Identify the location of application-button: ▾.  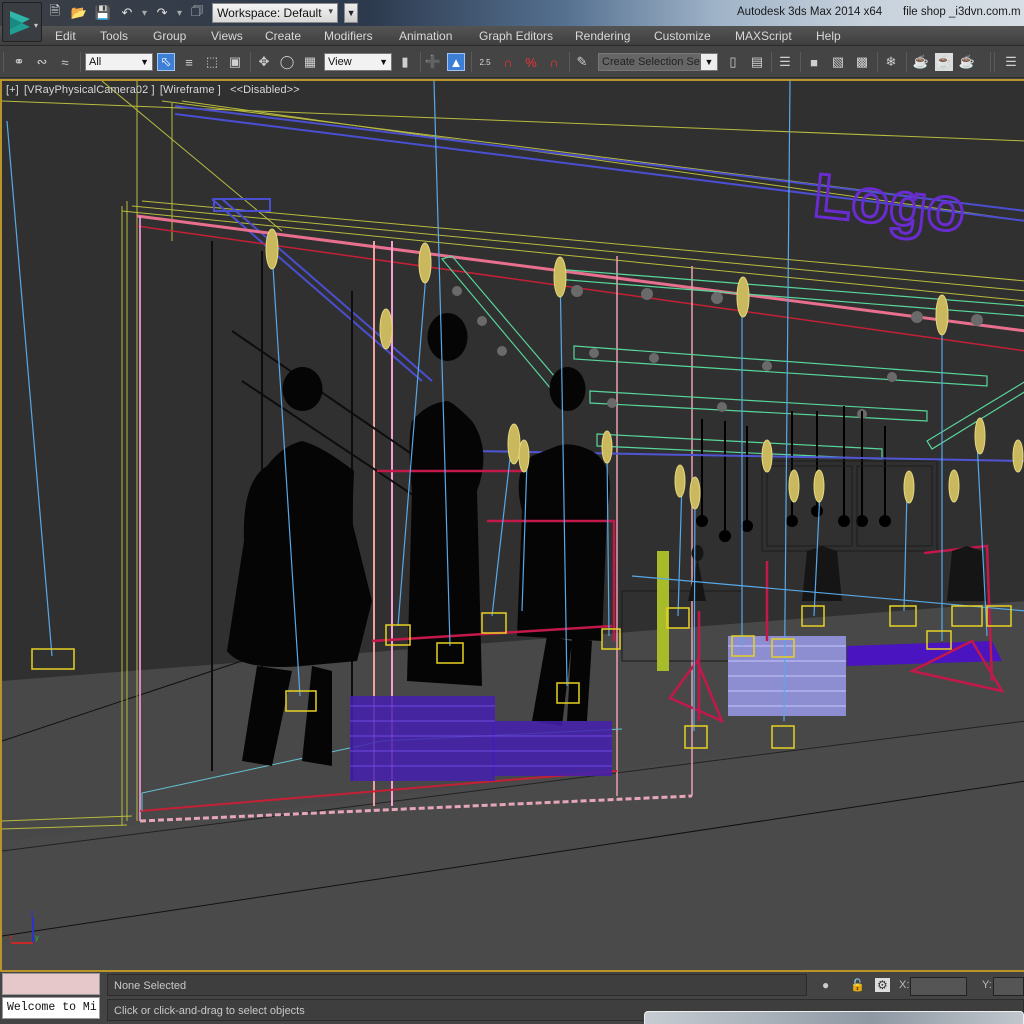
(22, 22).